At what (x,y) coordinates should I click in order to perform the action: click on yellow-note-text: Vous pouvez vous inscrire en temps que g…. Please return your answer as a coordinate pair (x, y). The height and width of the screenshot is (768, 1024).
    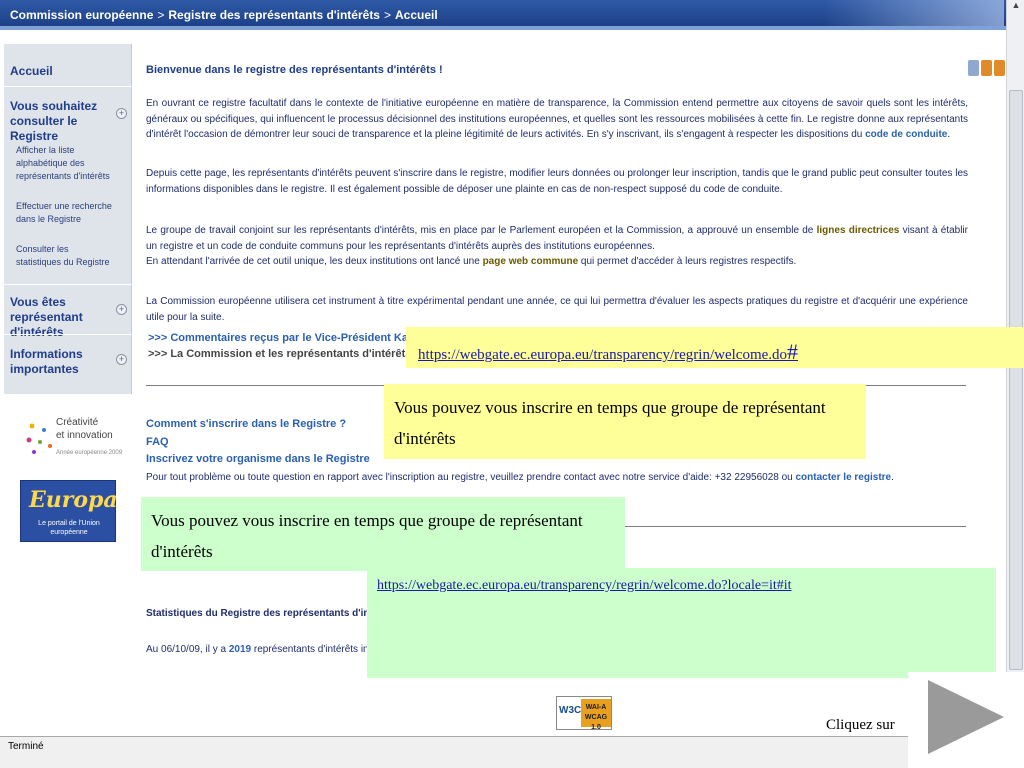
    Looking at the image, I should click on (610, 423).